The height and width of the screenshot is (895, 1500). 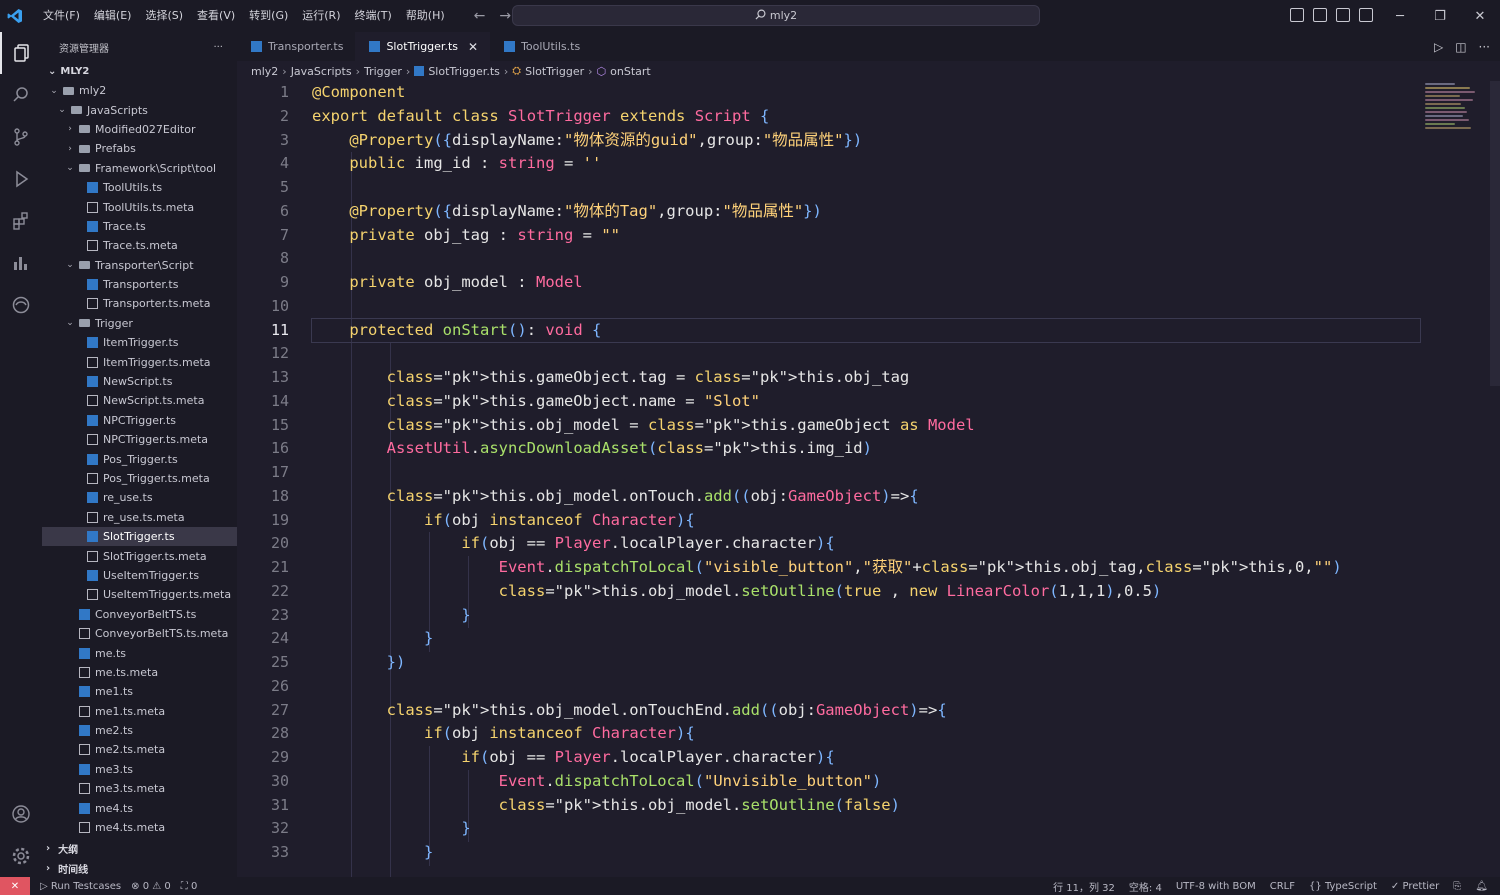 What do you see at coordinates (264, 71) in the screenshot?
I see `breadcrumb-item: mly2` at bounding box center [264, 71].